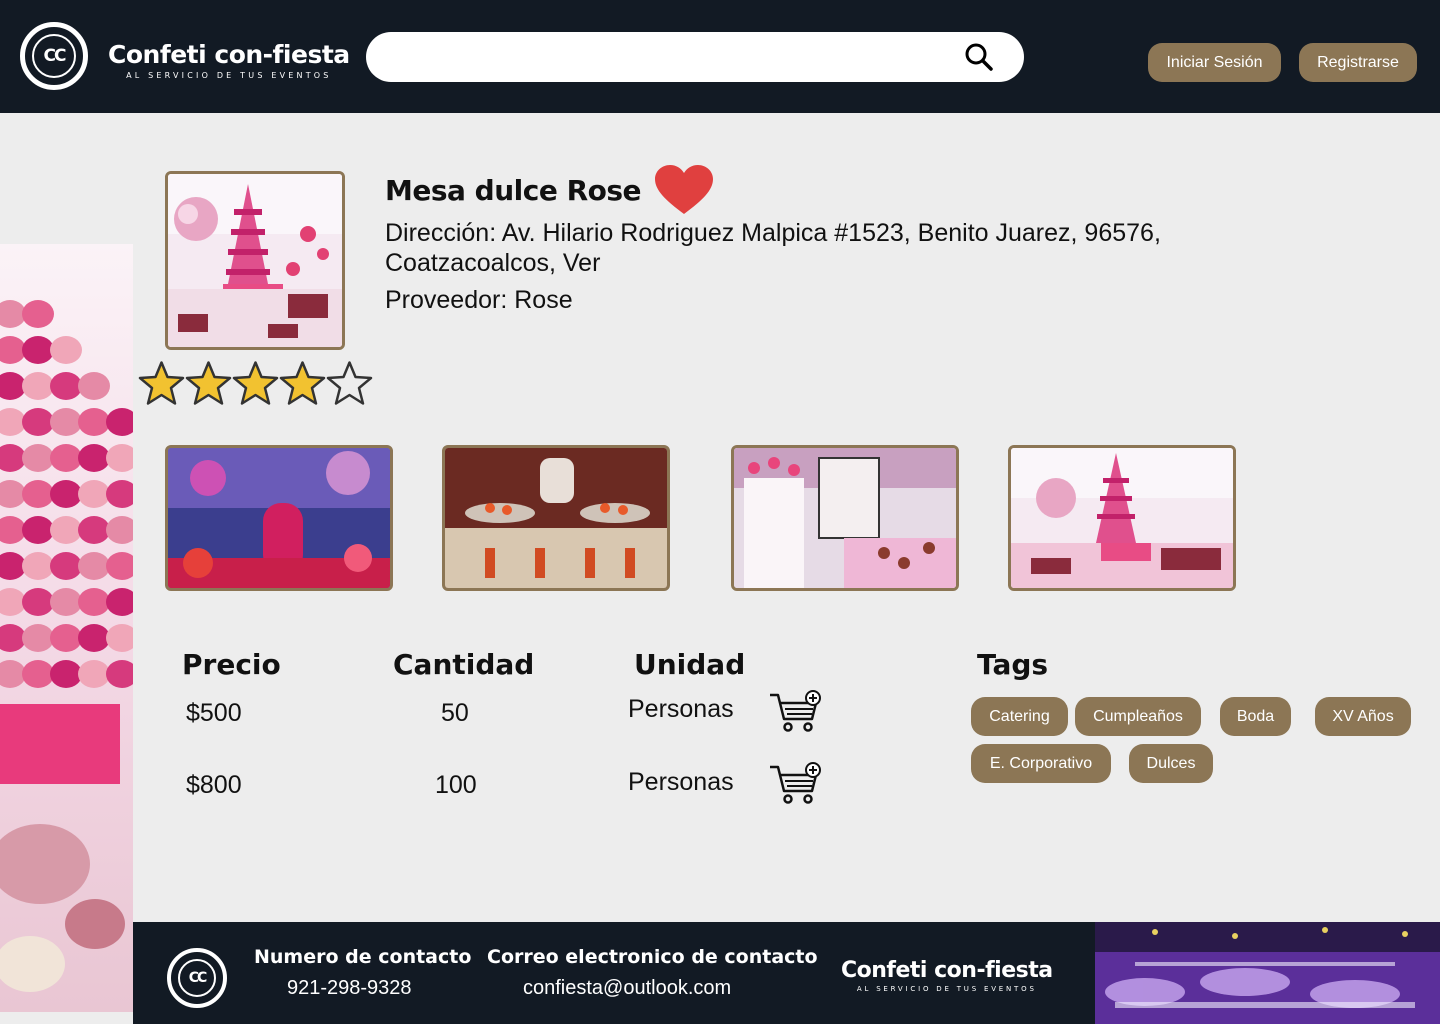 The height and width of the screenshot is (1024, 1440). Describe the element at coordinates (652, 957) in the screenshot. I see `contact-email-label: Correo electronico de contacto` at that location.